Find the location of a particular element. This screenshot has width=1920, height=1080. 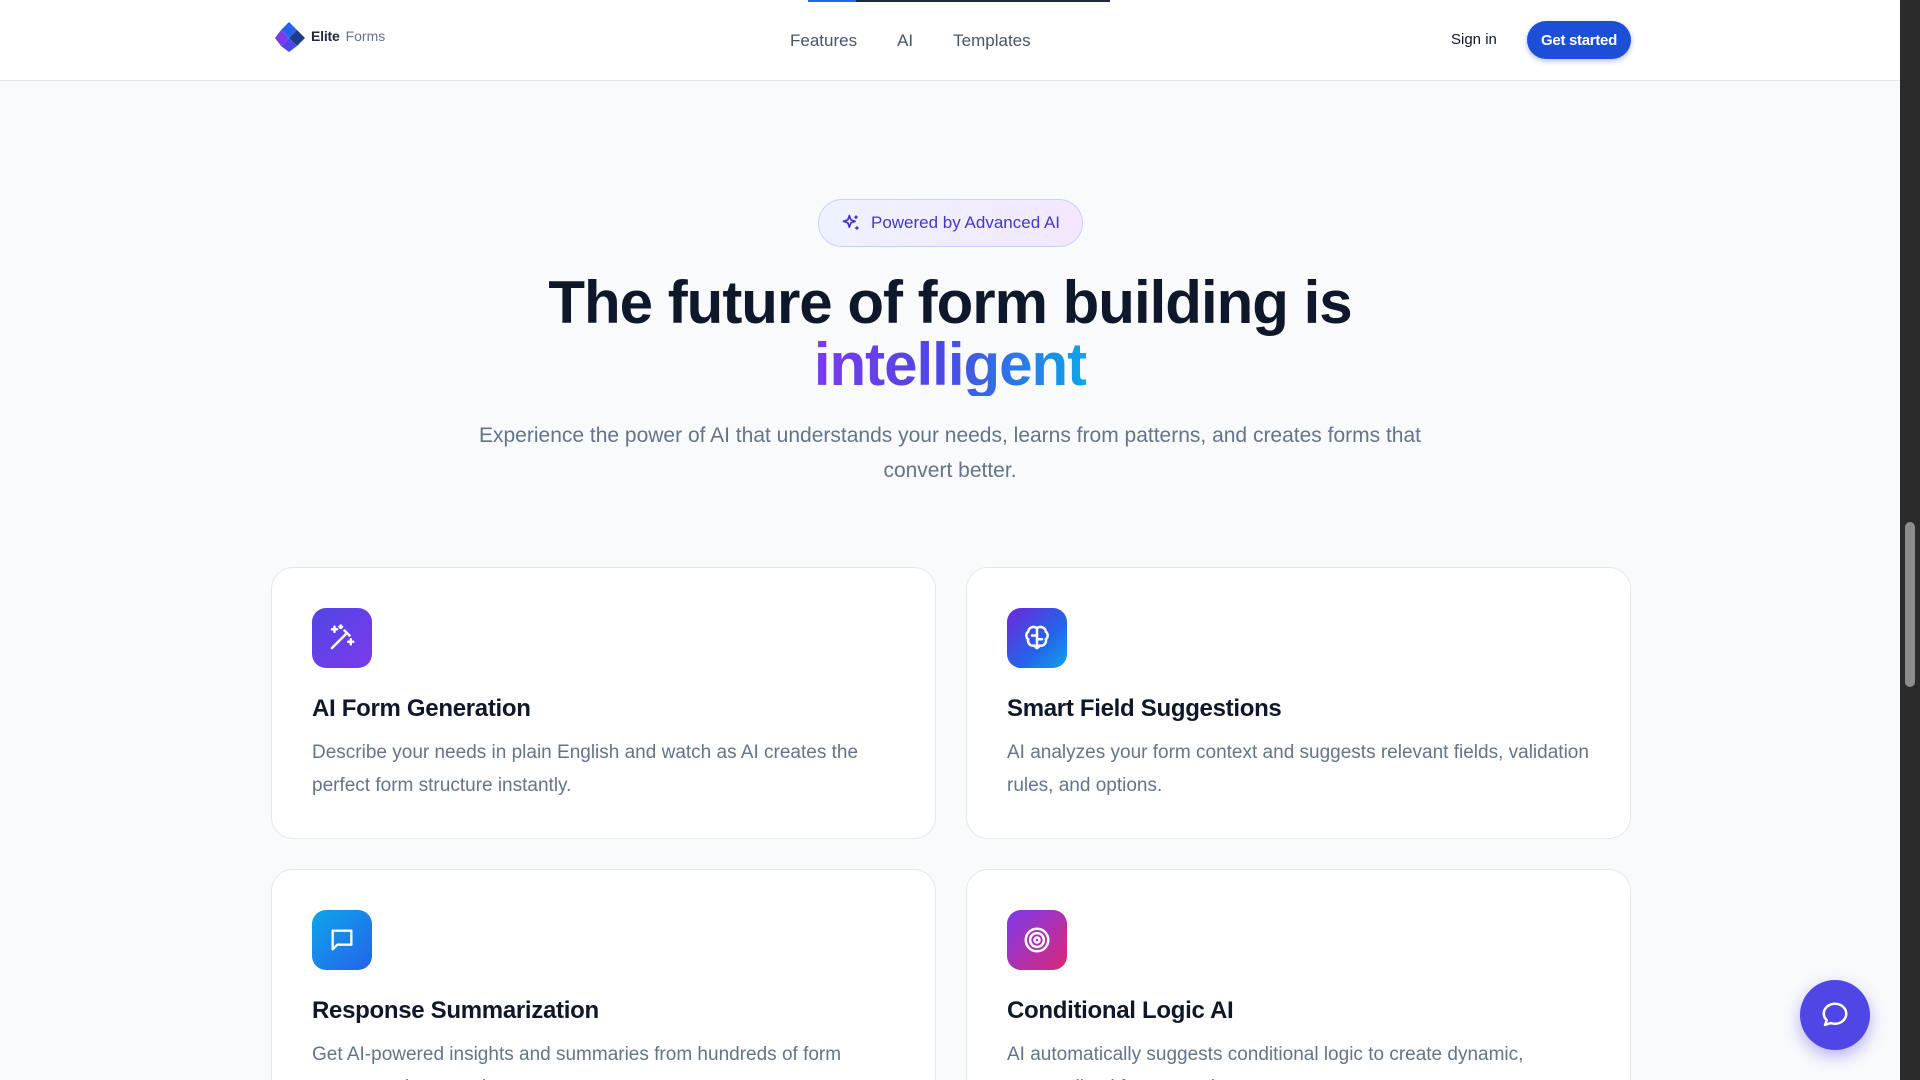

chat-bubble-icon is located at coordinates (1835, 1014).